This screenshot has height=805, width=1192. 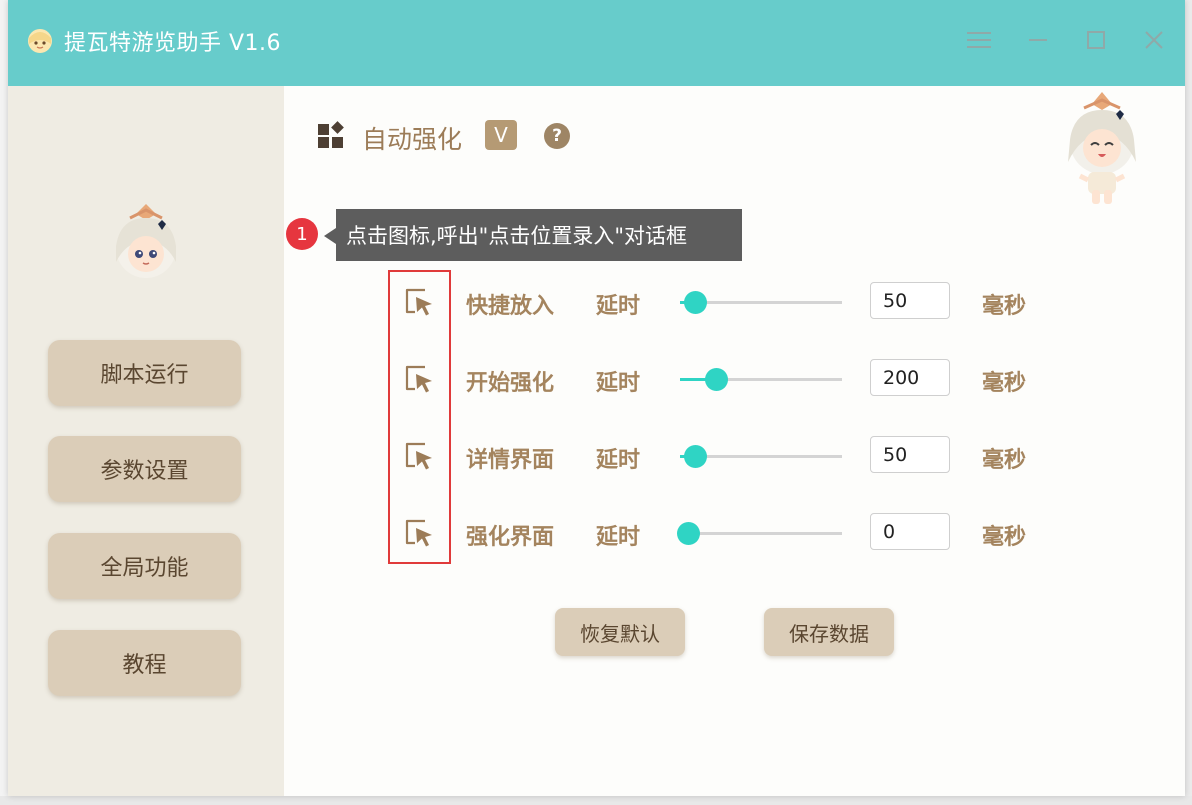 I want to click on minimize-button, so click(x=1038, y=40).